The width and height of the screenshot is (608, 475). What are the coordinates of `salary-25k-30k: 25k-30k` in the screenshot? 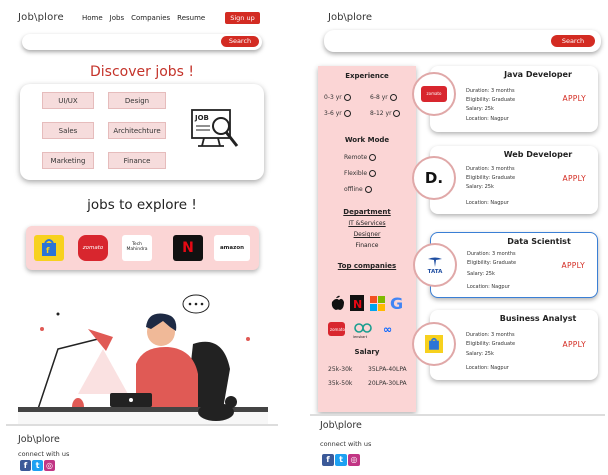 It's located at (340, 369).